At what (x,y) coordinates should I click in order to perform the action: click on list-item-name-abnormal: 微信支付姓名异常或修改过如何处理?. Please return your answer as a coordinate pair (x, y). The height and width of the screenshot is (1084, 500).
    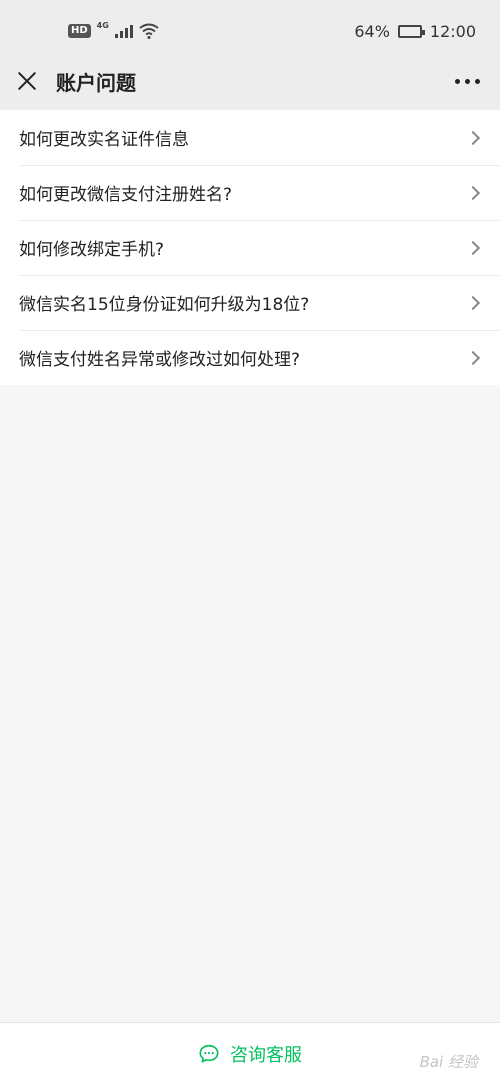
    Looking at the image, I should click on (250, 357).